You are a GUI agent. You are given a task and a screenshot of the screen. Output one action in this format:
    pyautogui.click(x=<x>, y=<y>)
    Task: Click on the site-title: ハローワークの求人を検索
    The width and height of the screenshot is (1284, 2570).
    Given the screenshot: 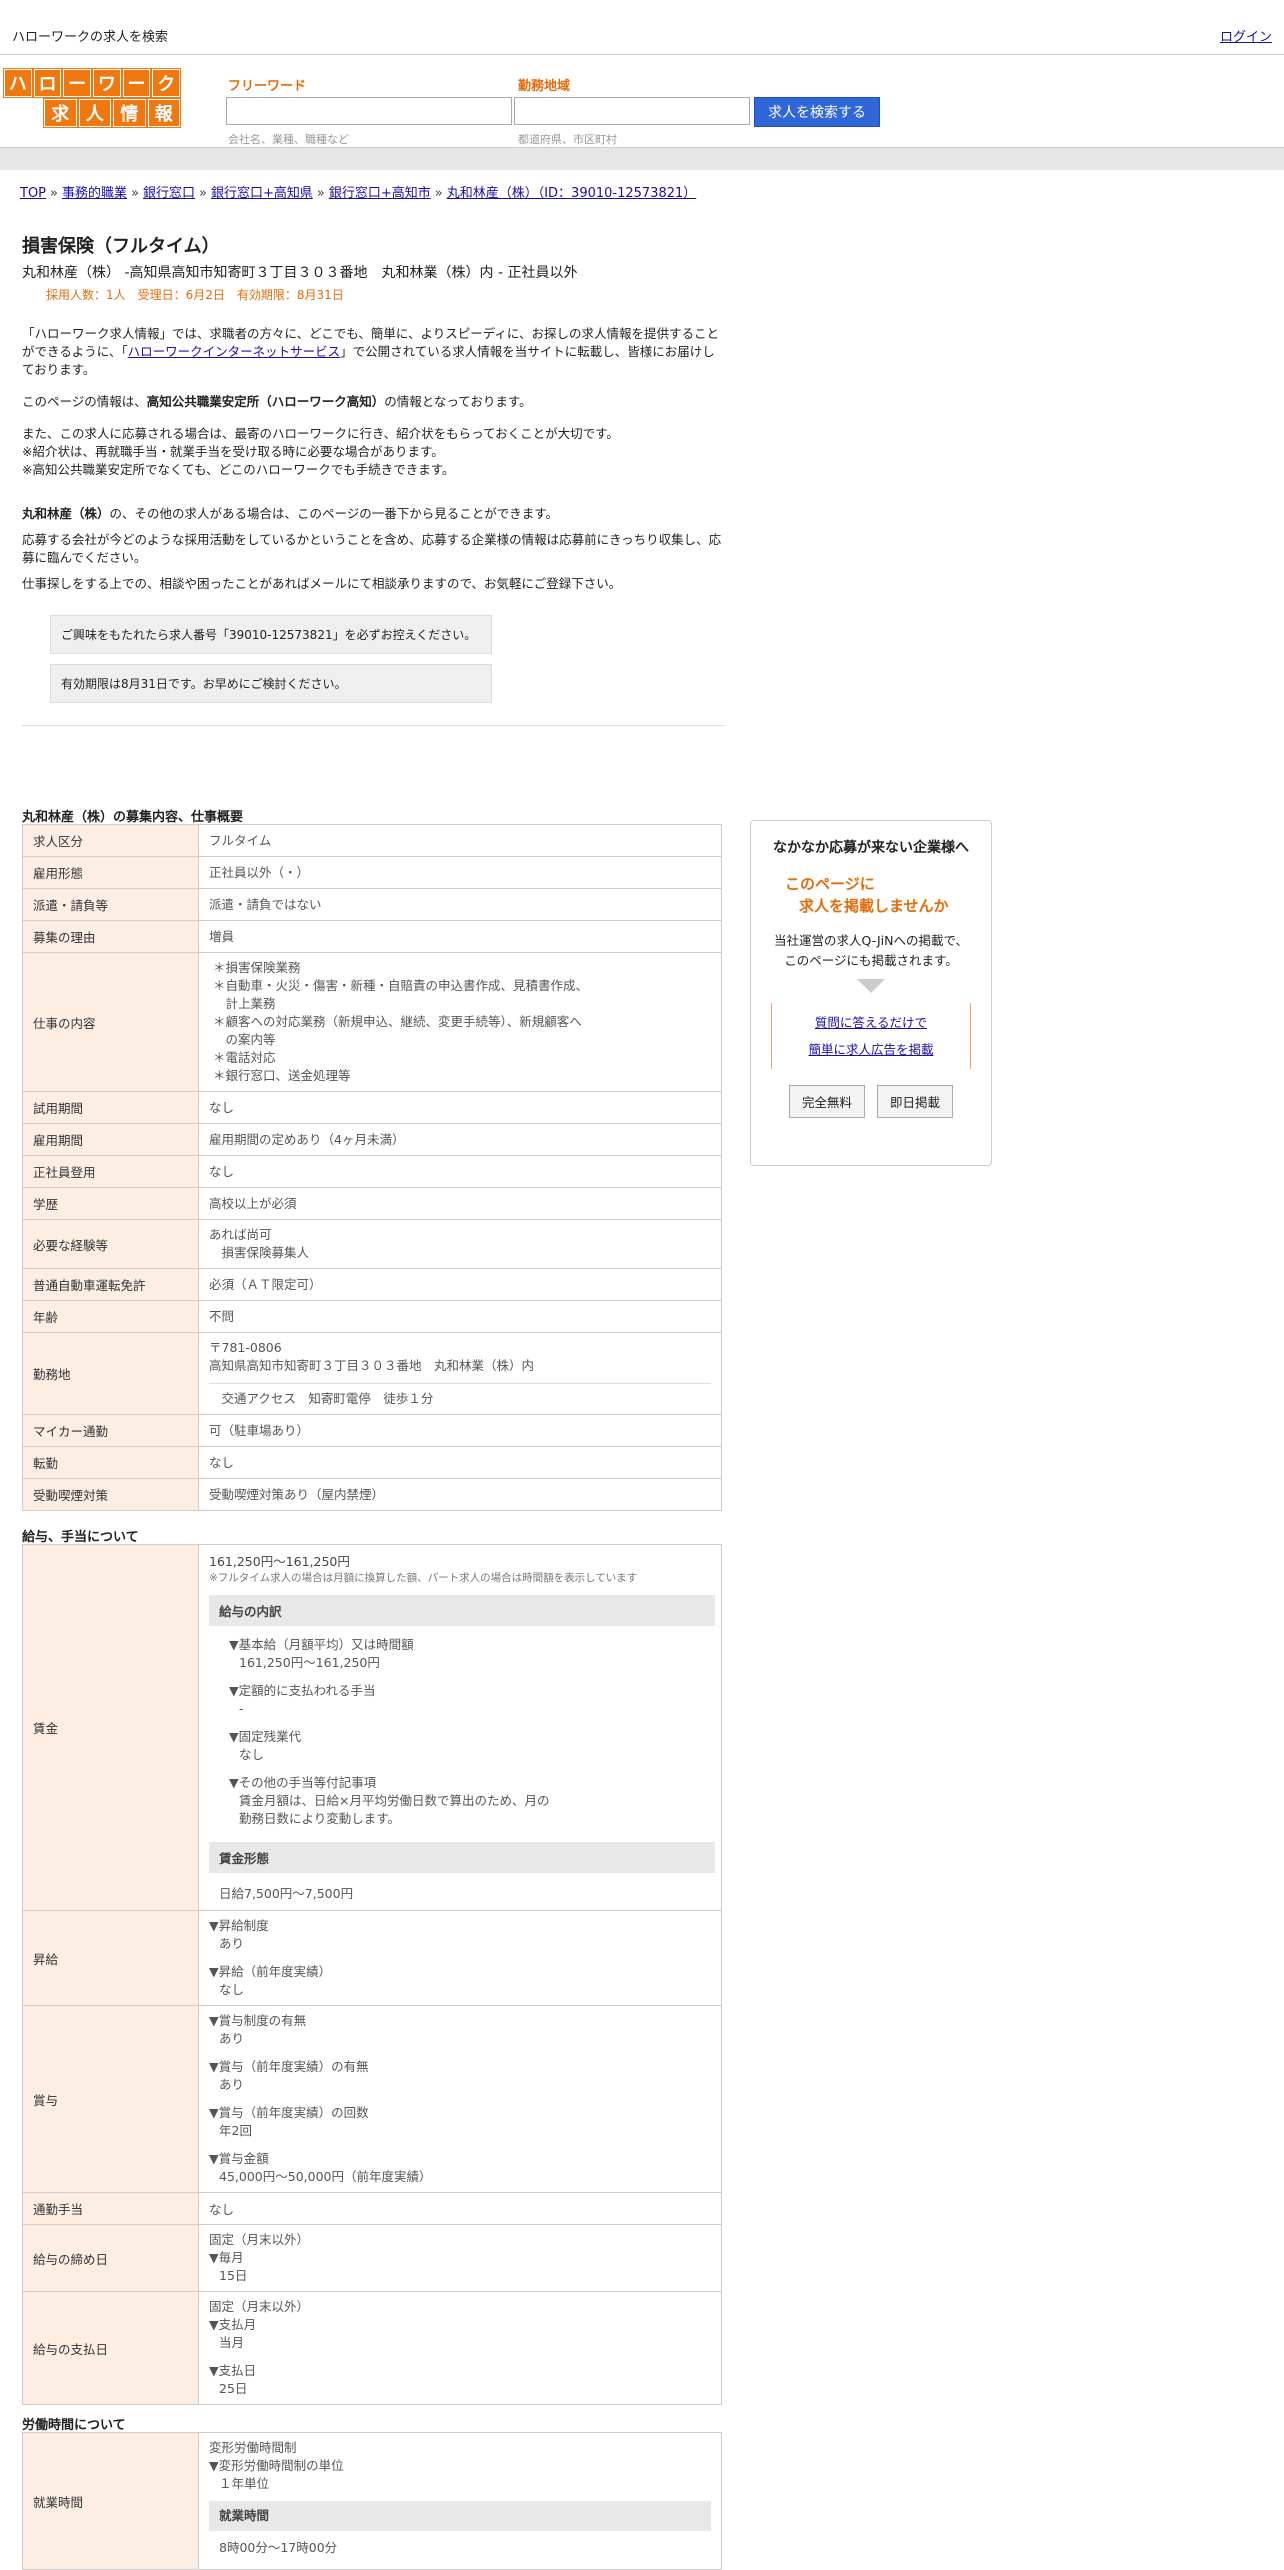 What is the action you would take?
    pyautogui.click(x=90, y=37)
    